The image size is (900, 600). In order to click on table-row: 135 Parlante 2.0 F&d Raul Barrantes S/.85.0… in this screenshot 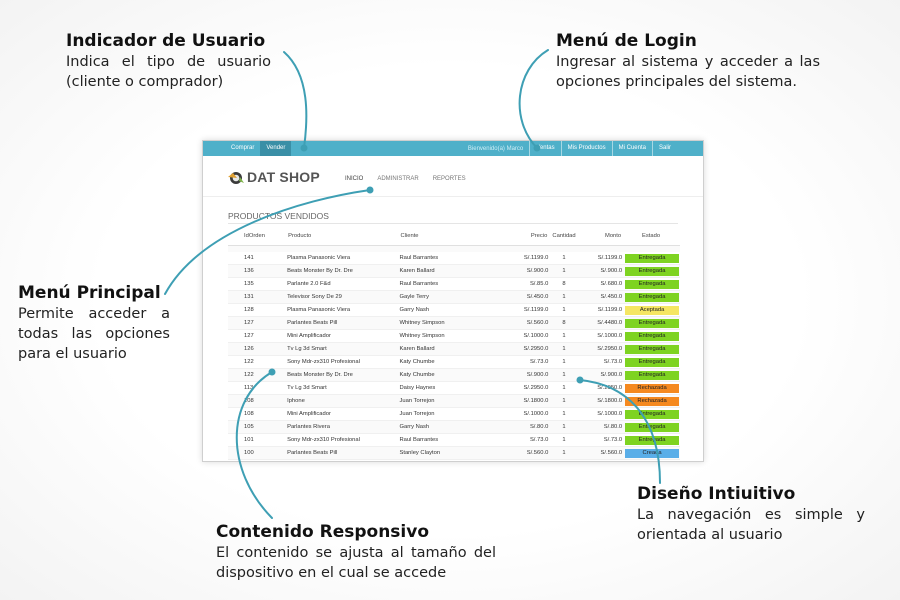, I will do `click(454, 284)`.